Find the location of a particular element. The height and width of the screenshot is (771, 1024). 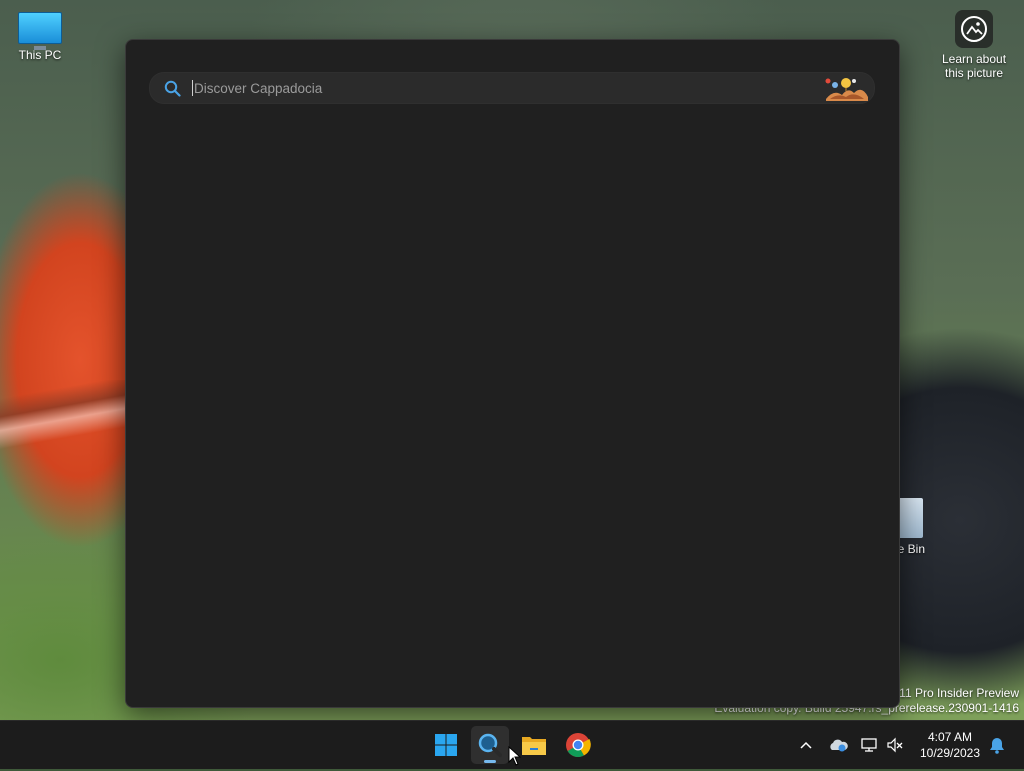

start-button is located at coordinates (446, 745).